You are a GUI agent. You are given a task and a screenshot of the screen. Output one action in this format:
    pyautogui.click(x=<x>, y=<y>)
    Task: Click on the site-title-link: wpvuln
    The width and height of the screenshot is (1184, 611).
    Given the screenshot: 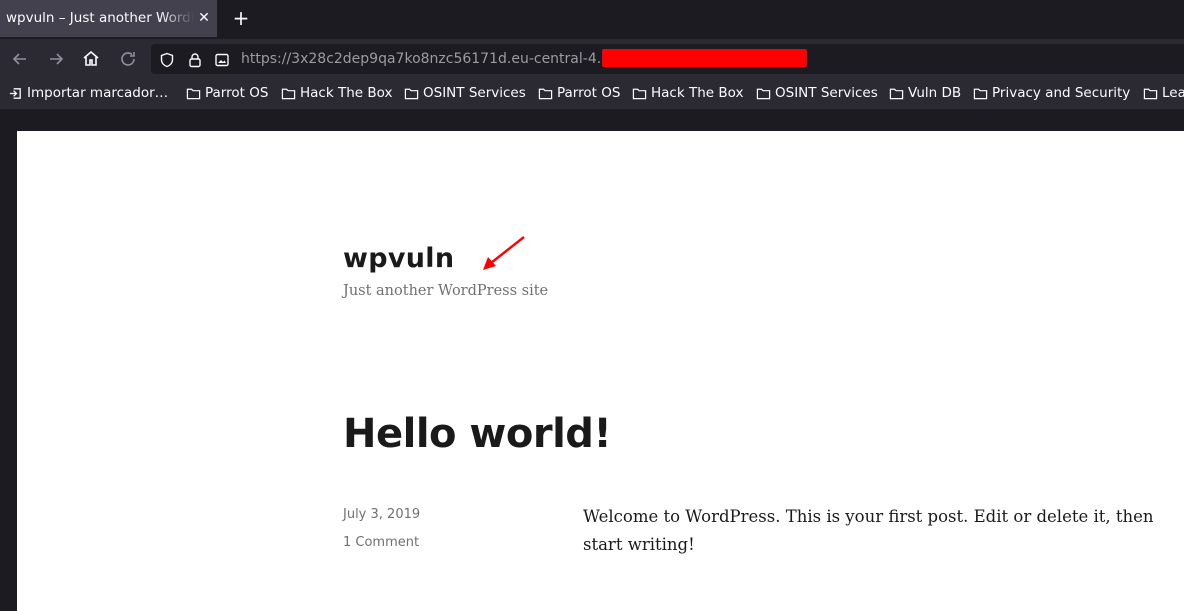 What is the action you would take?
    pyautogui.click(x=398, y=258)
    